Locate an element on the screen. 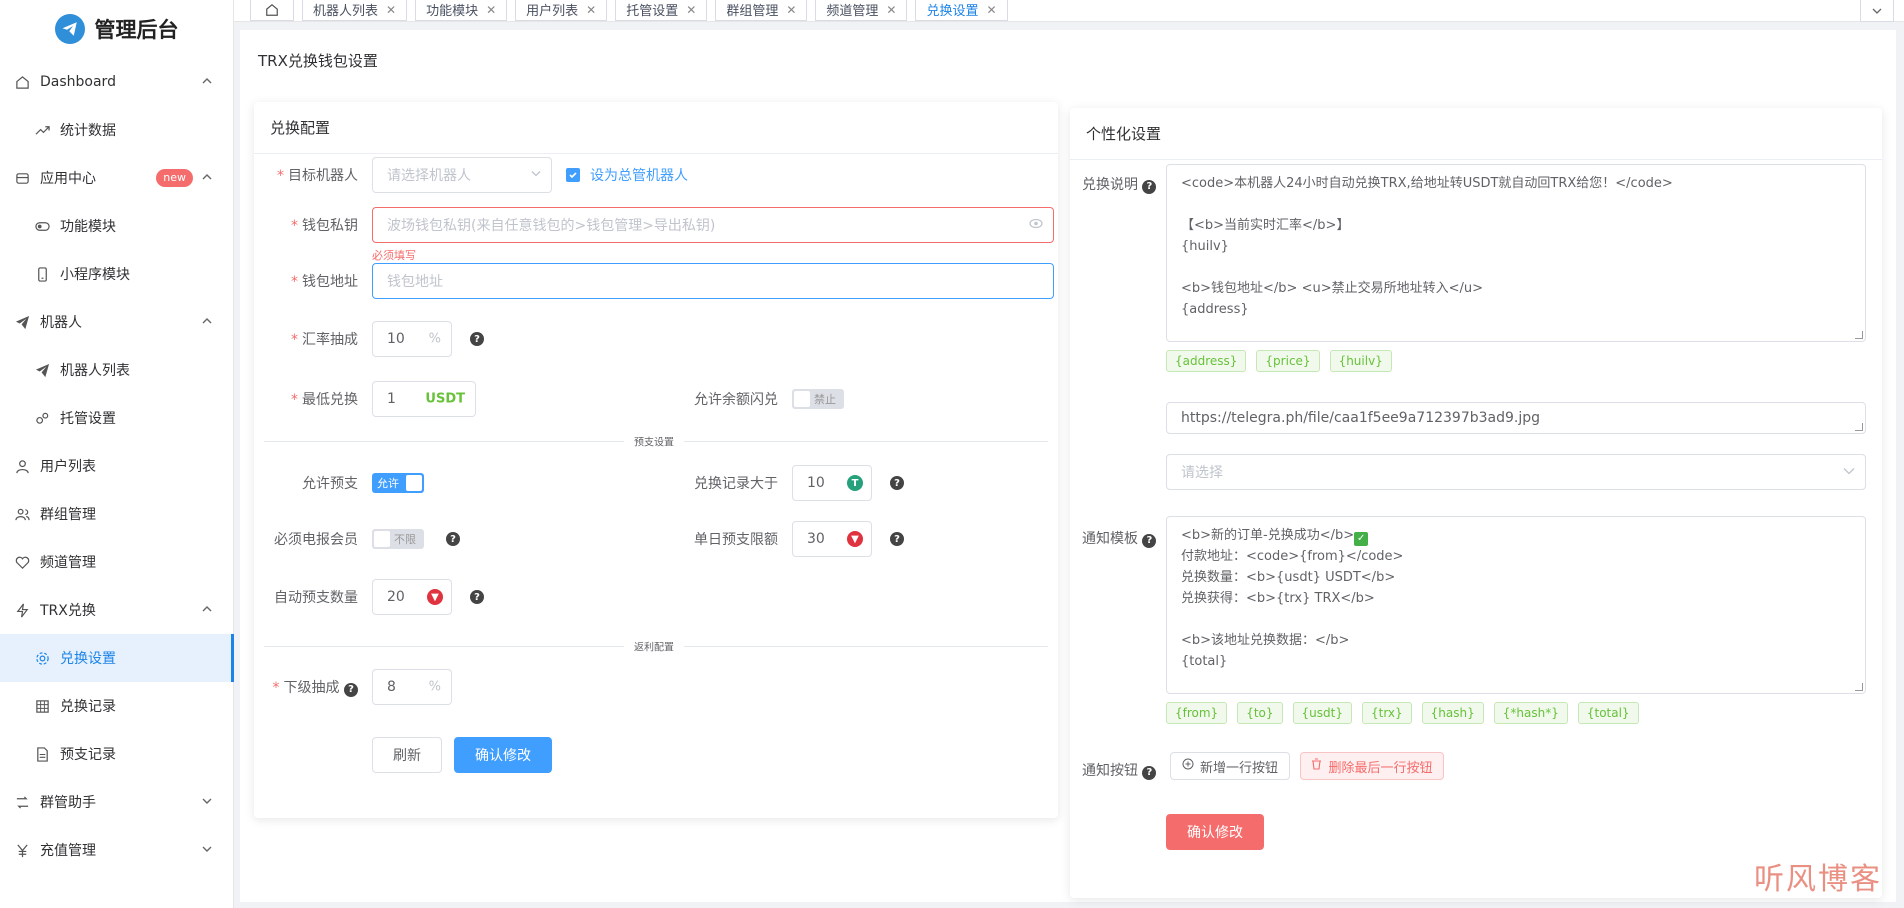 The image size is (1904, 908). allow-balance-flash-switch: 禁止 is located at coordinates (818, 399).